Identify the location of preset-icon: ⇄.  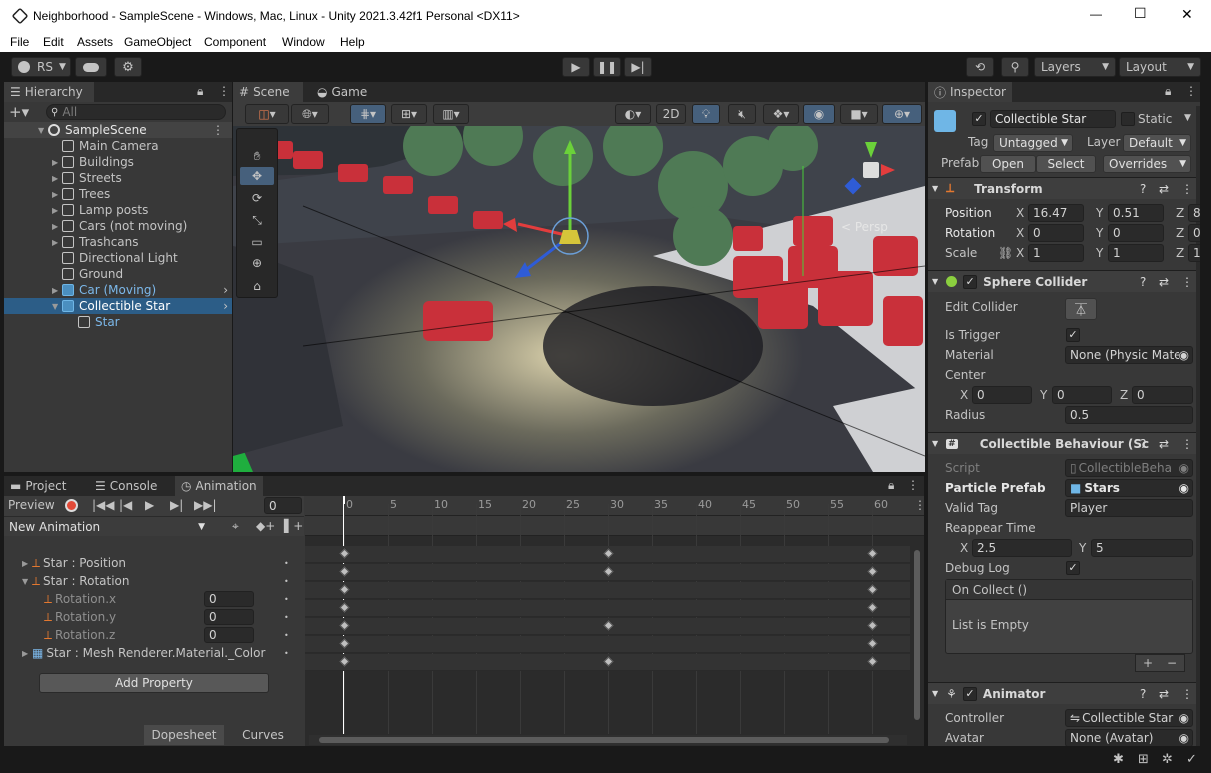
(1164, 282).